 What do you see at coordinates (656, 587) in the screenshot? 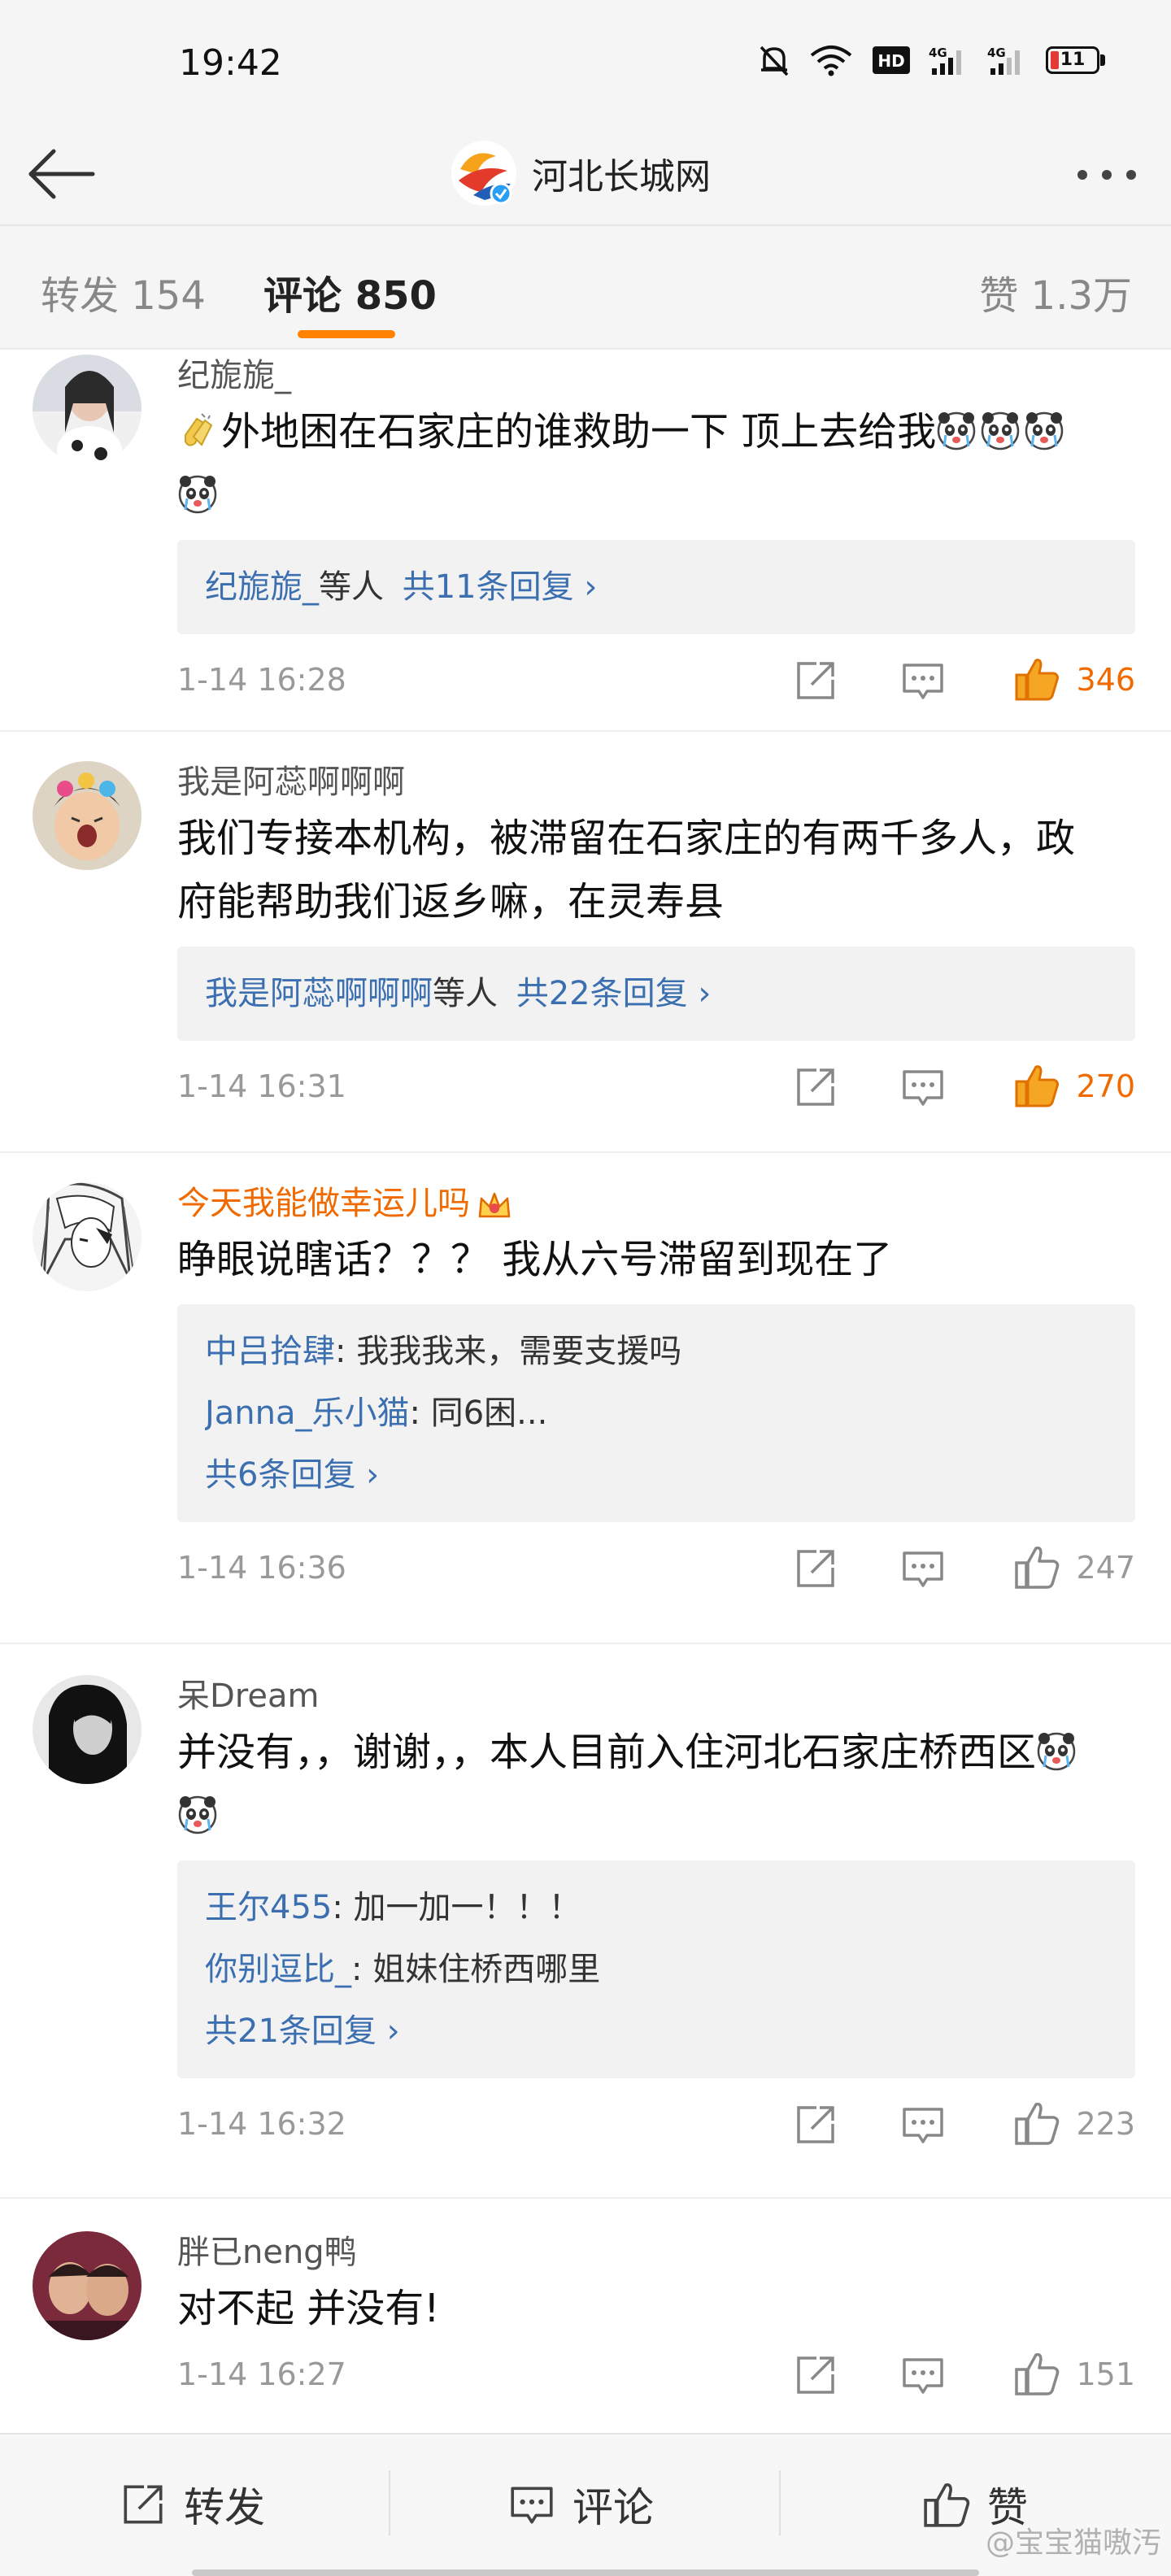
I see `reply-summary: 纪旎旎_等人 共11条回复 ›` at bounding box center [656, 587].